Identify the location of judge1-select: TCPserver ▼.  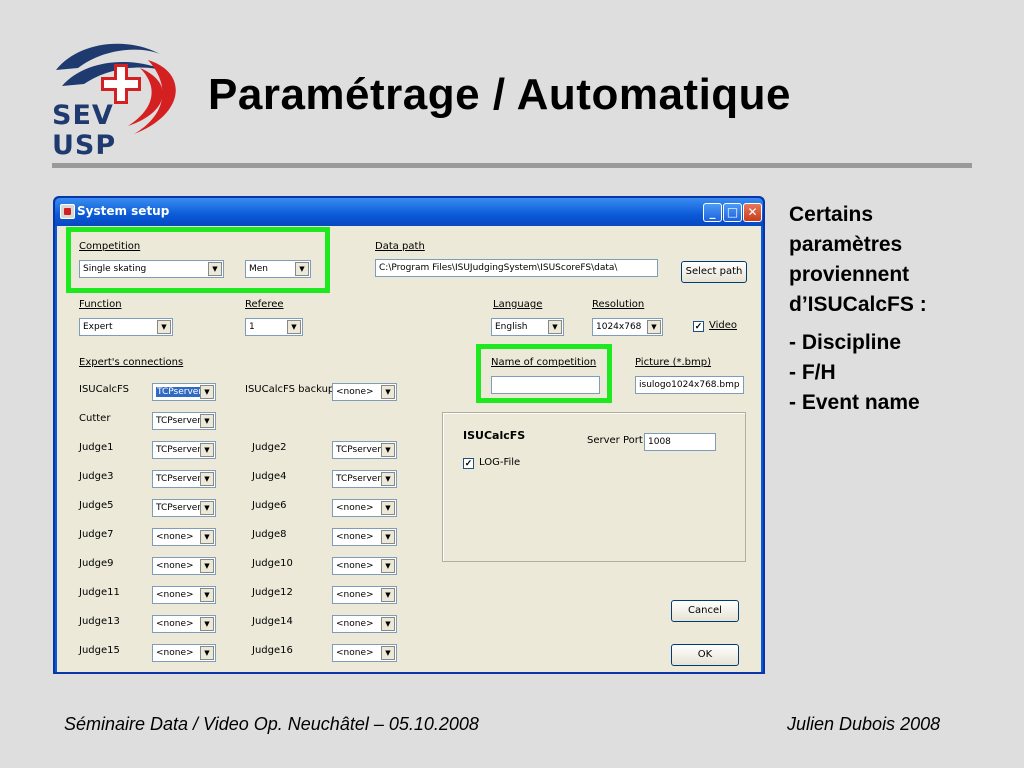
(184, 450).